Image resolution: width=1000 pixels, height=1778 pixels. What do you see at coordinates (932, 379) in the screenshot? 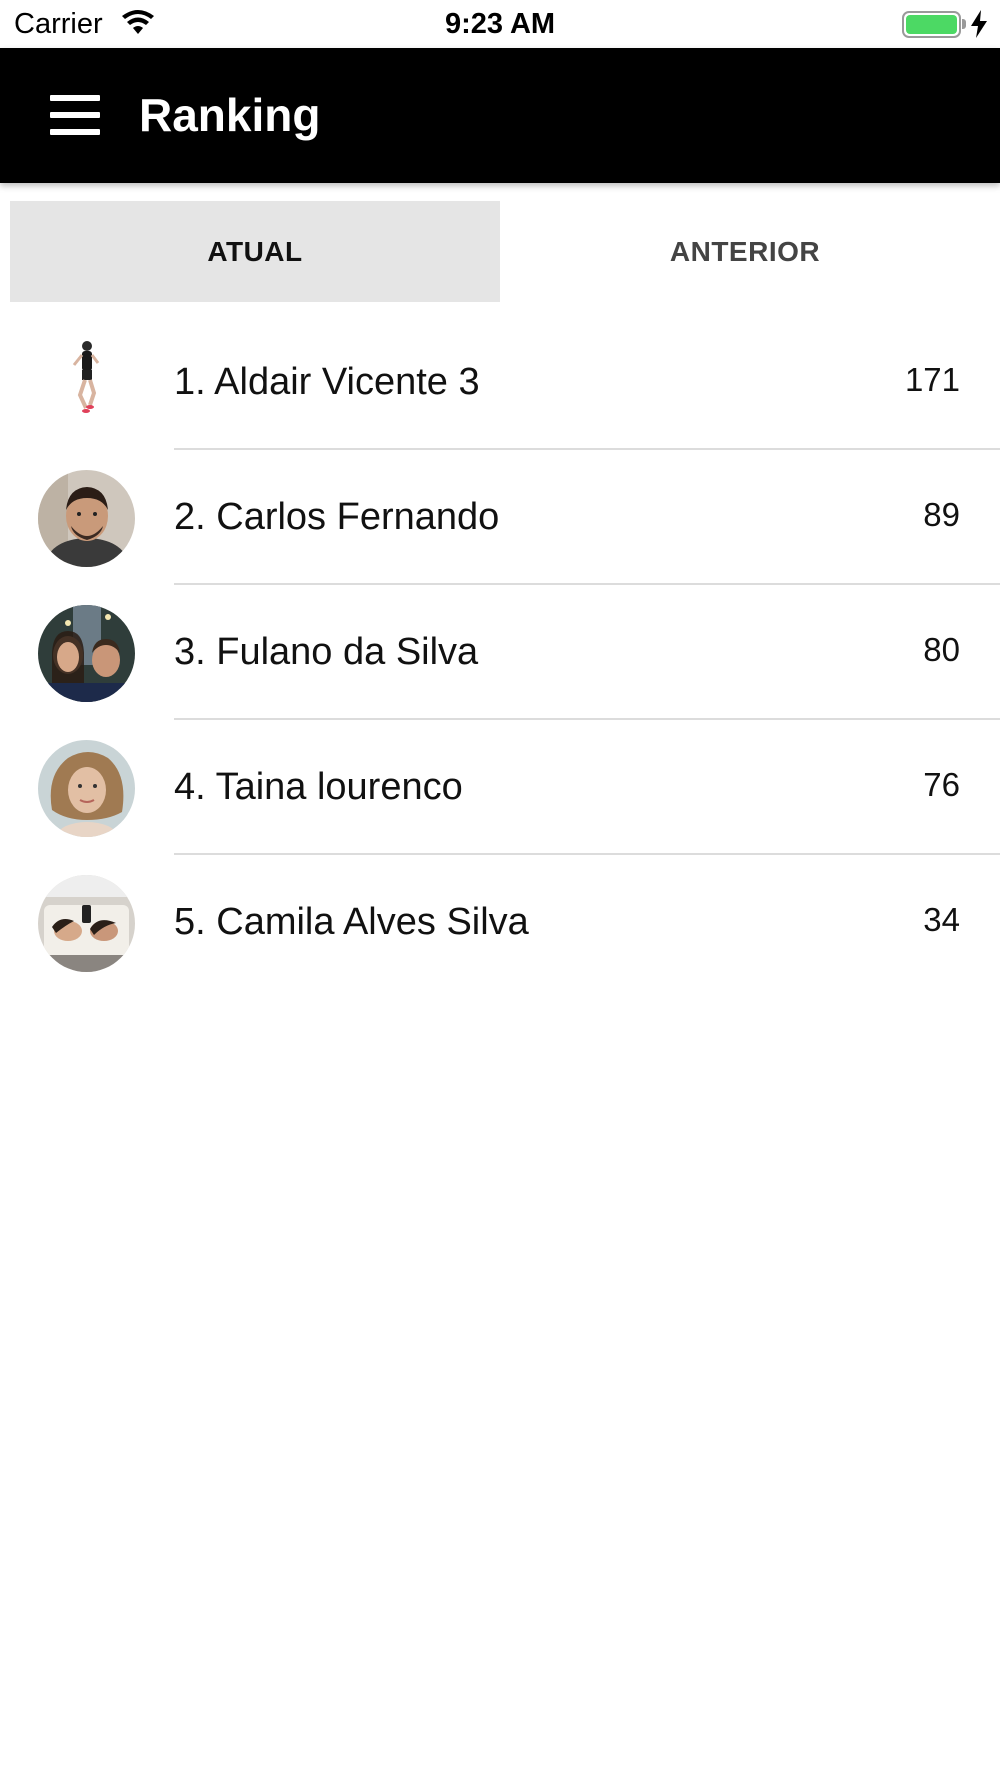
I see `player-score: 171` at bounding box center [932, 379].